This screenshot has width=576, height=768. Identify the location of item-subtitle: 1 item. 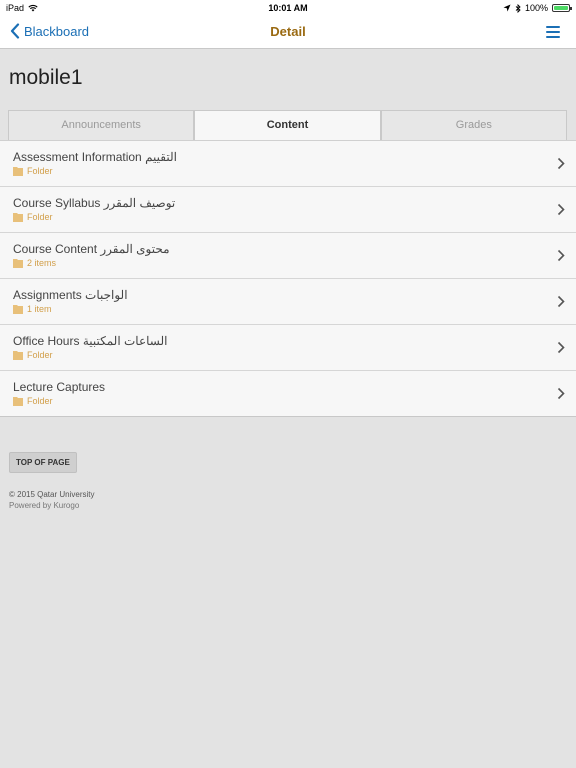
(32, 309).